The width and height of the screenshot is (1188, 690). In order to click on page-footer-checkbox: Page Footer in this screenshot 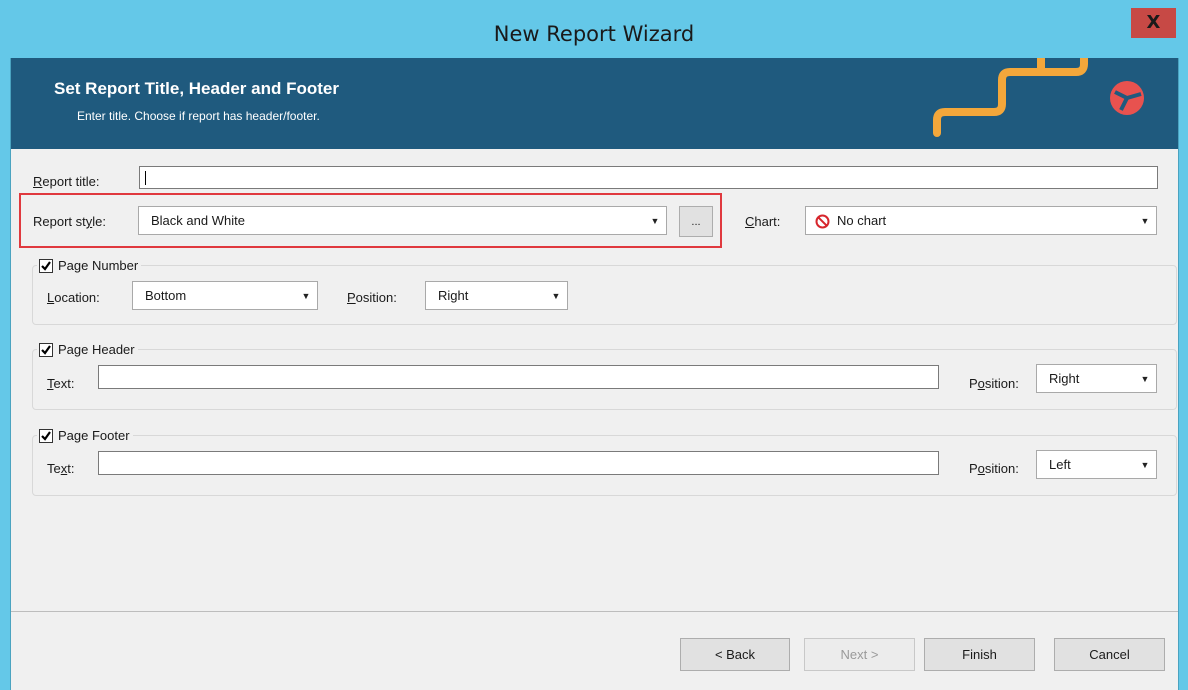, I will do `click(85, 435)`.